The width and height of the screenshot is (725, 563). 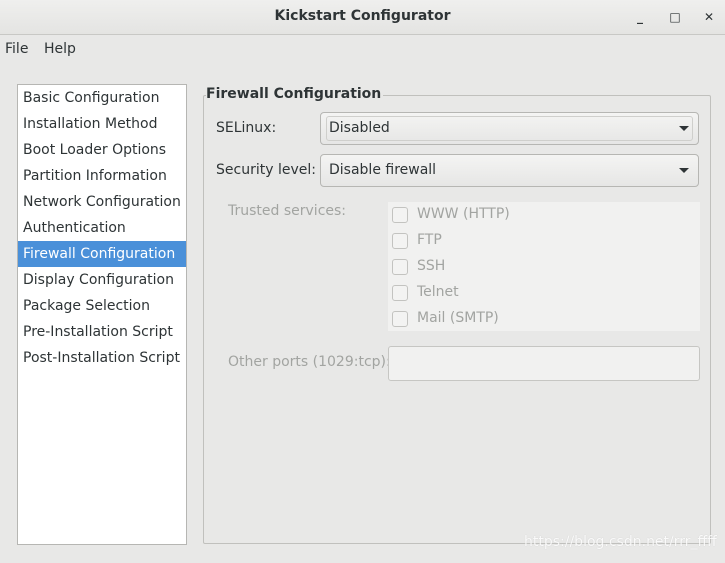 I want to click on security-level-label: Security level:, so click(x=266, y=170).